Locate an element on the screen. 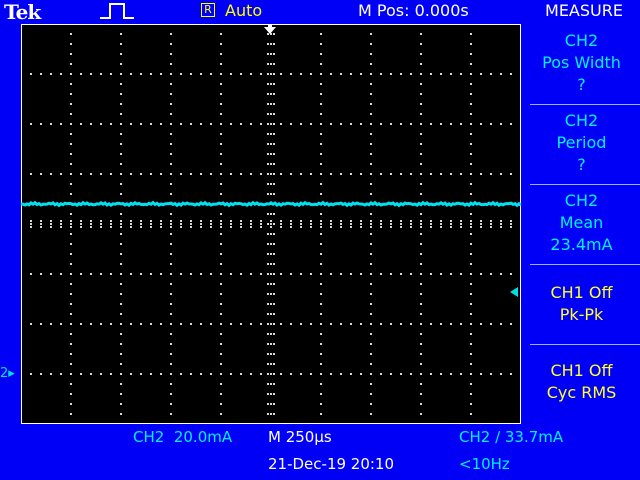 This screenshot has width=640, height=480. trigger-readout: CH2 ∕ 33.7mA is located at coordinates (511, 437).